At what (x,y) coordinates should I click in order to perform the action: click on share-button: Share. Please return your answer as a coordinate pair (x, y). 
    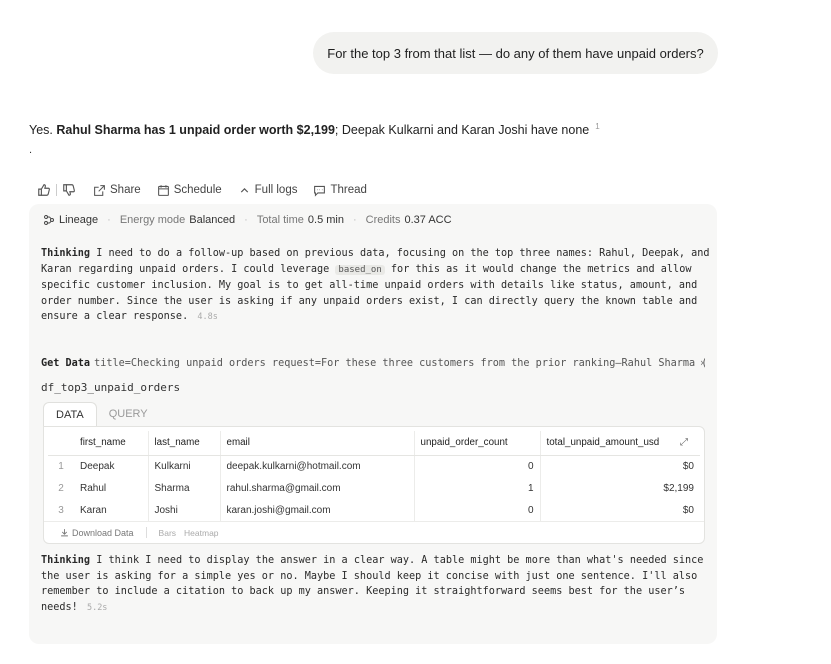
    Looking at the image, I should click on (117, 190).